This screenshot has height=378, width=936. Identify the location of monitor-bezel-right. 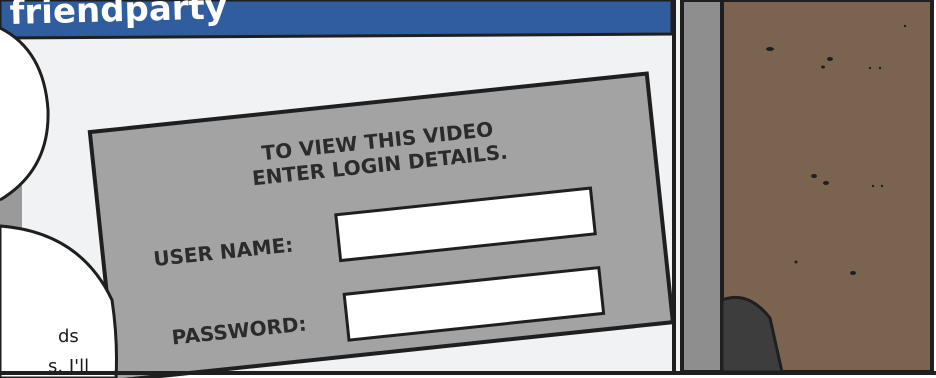
(702, 187).